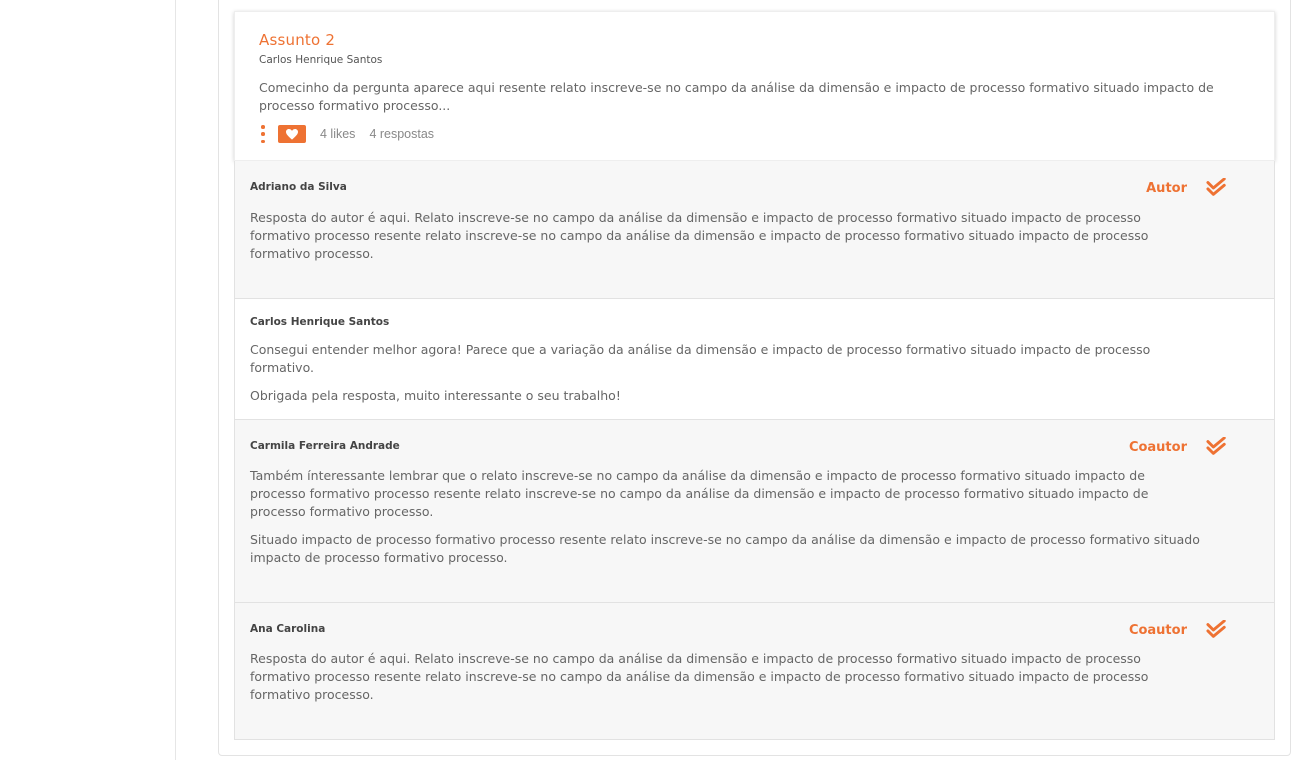  I want to click on question-author: Carlos Henrique Santos, so click(321, 60).